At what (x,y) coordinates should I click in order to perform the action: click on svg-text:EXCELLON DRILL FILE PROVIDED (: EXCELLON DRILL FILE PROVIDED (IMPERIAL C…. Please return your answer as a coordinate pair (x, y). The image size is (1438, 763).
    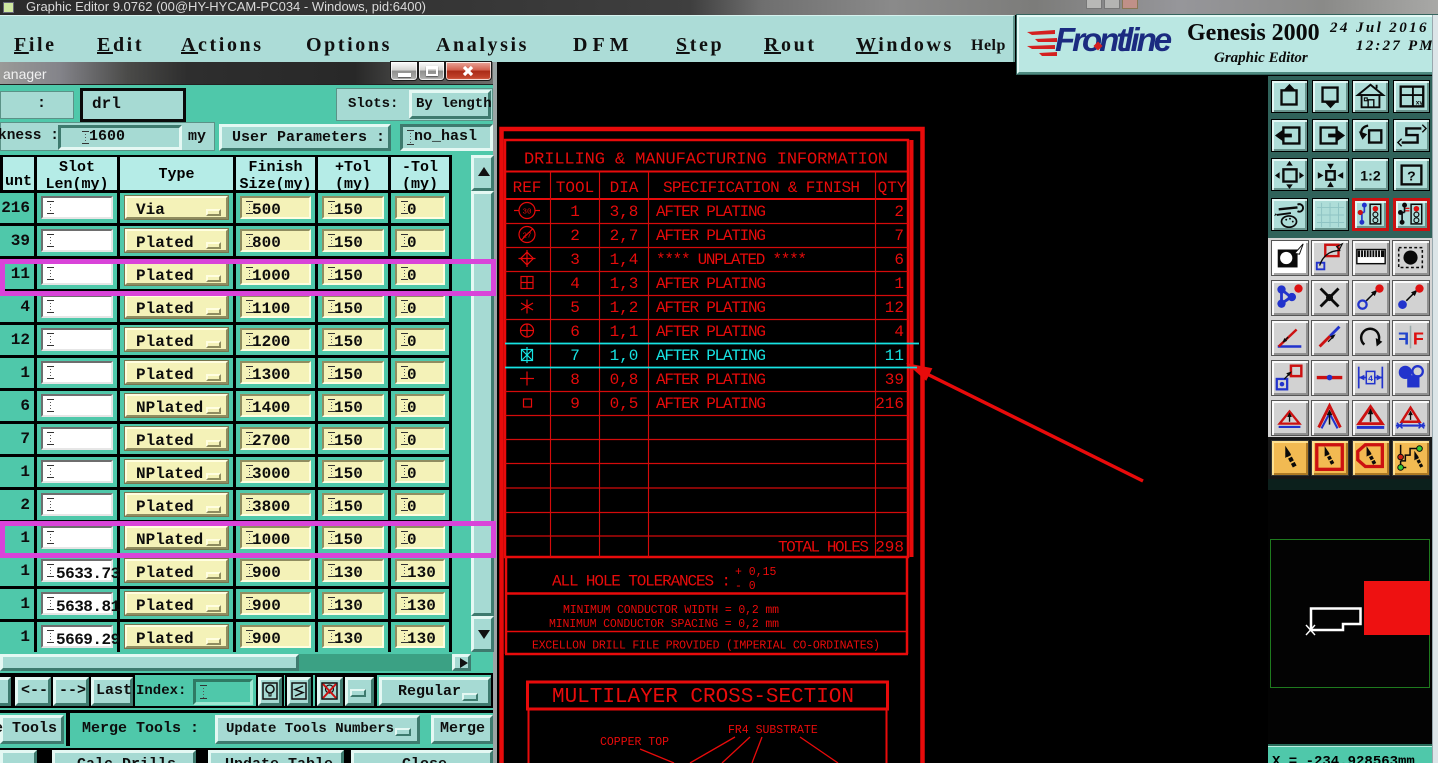
    Looking at the image, I should click on (706, 646).